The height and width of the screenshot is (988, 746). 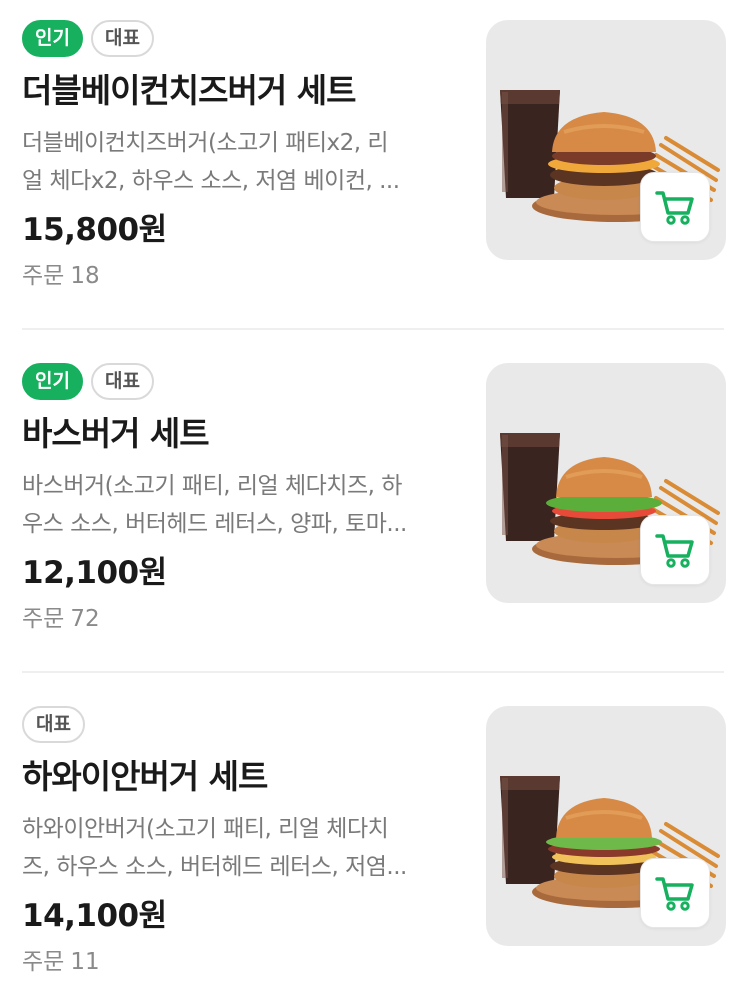 I want to click on order-count: 주문 72, so click(x=61, y=619).